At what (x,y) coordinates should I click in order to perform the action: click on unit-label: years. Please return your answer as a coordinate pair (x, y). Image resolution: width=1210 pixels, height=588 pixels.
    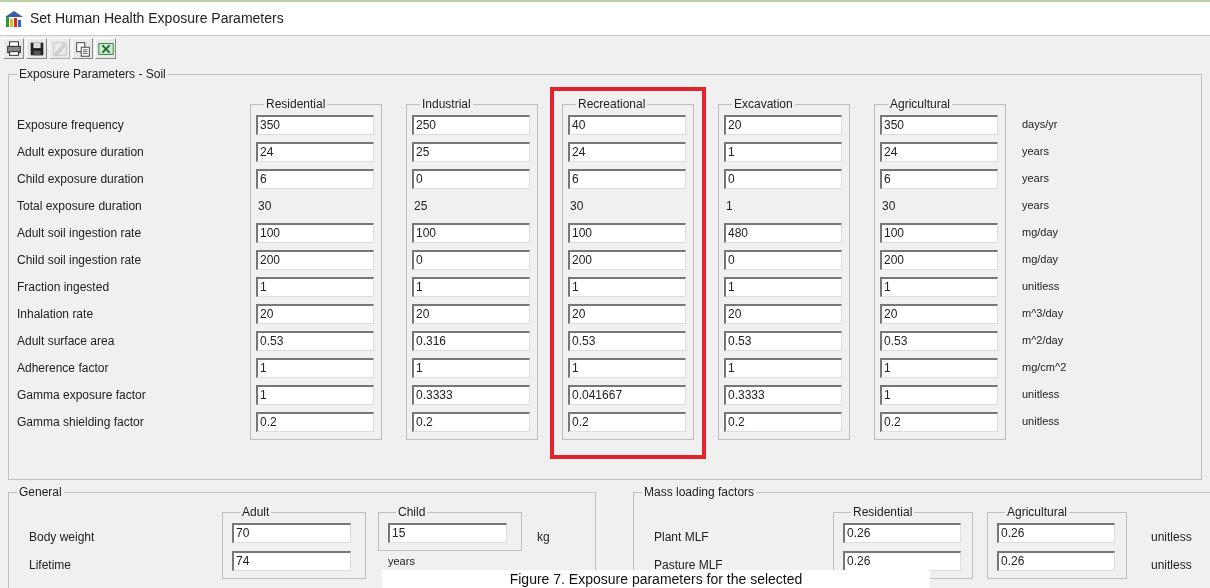
    Looking at the image, I should click on (401, 561).